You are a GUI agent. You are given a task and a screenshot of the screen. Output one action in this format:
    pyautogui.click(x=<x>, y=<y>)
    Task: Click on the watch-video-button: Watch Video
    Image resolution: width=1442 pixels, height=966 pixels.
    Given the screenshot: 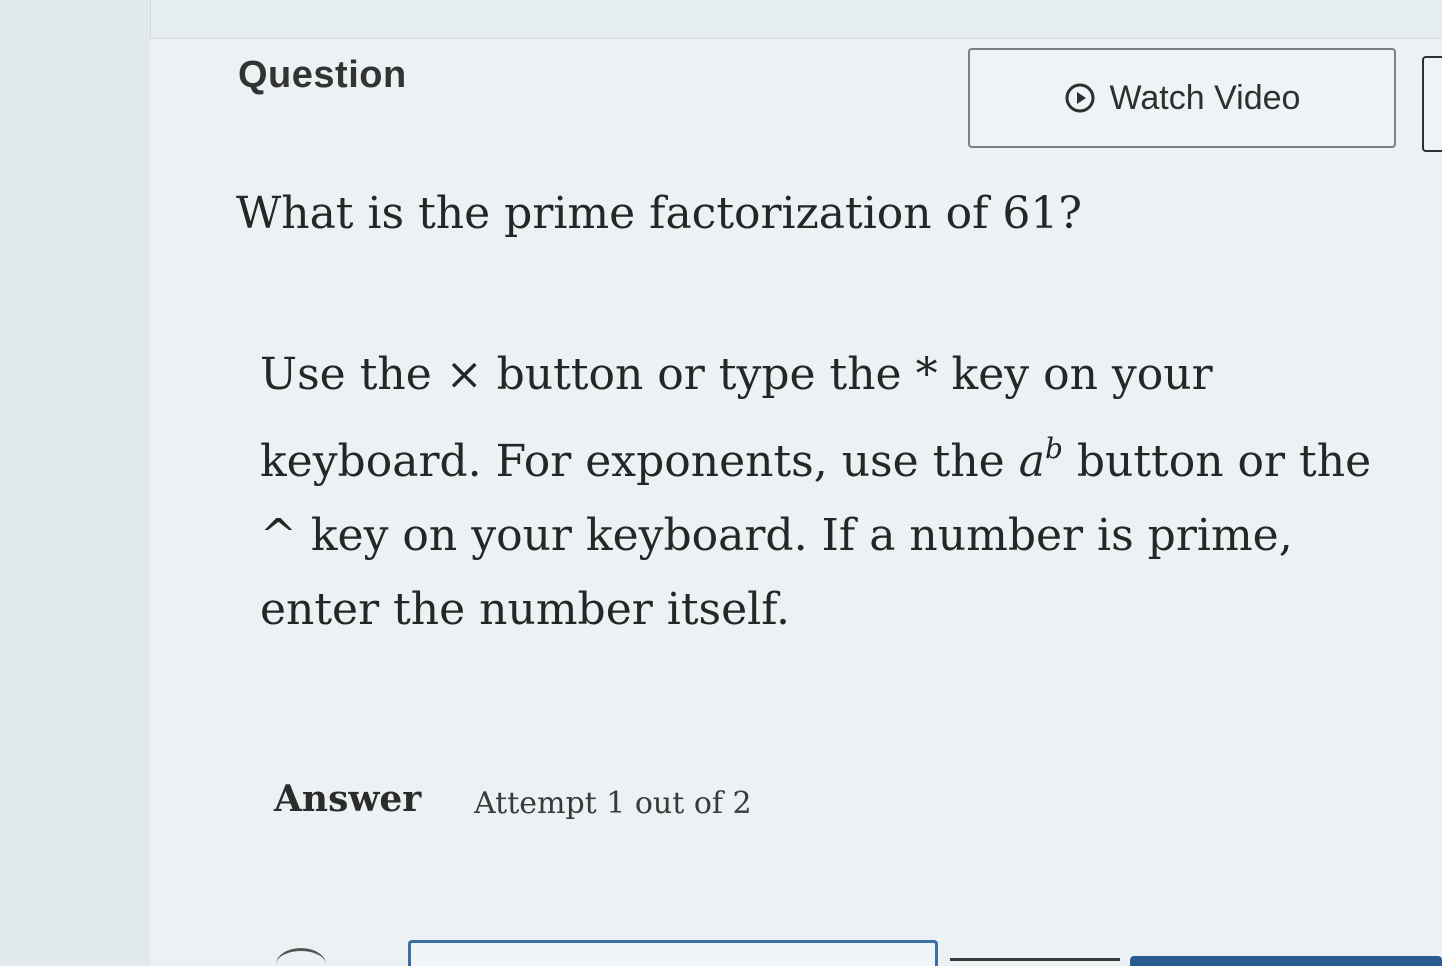 What is the action you would take?
    pyautogui.click(x=1182, y=98)
    